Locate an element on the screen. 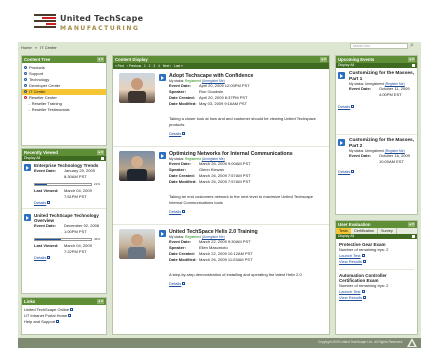 The height and width of the screenshot is (356, 439). pager-page-4: 4 is located at coordinates (159, 66).